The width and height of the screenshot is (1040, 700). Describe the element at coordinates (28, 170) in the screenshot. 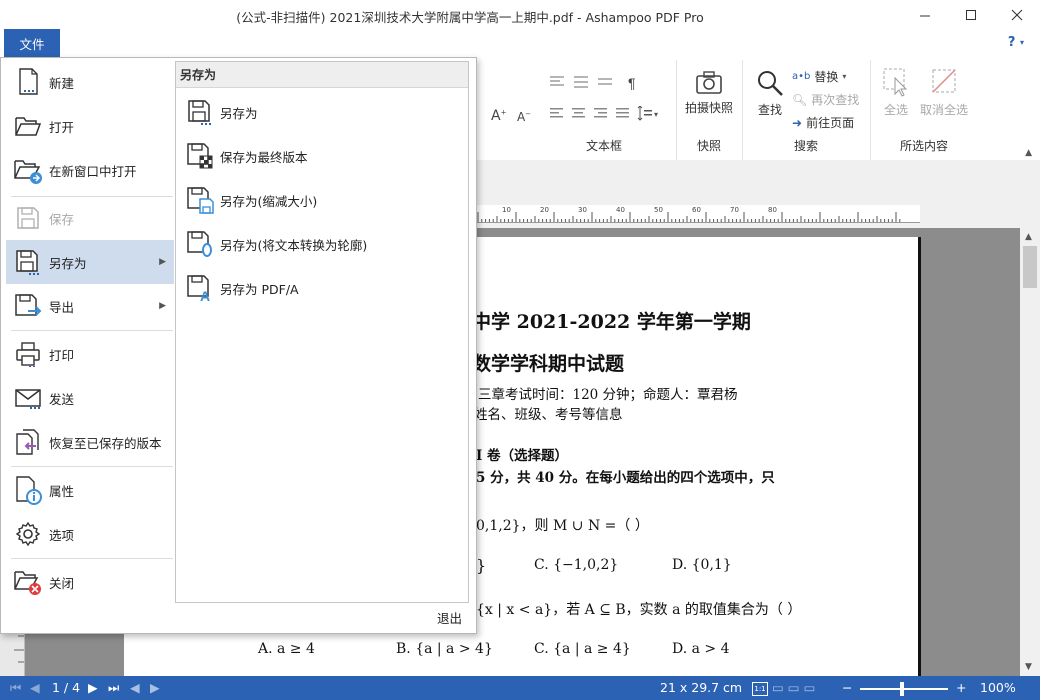

I see `open-new-window-icon` at that location.